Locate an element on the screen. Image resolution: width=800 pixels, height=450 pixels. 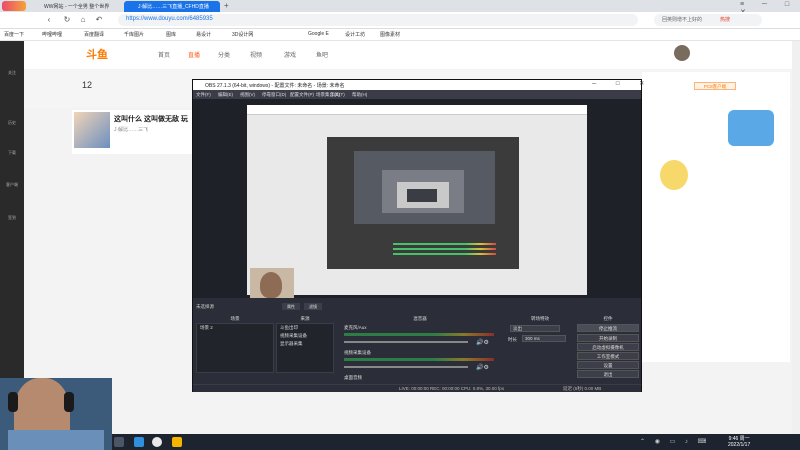
studio-mode-button: 工作室模式 is located at coordinates (608, 356).